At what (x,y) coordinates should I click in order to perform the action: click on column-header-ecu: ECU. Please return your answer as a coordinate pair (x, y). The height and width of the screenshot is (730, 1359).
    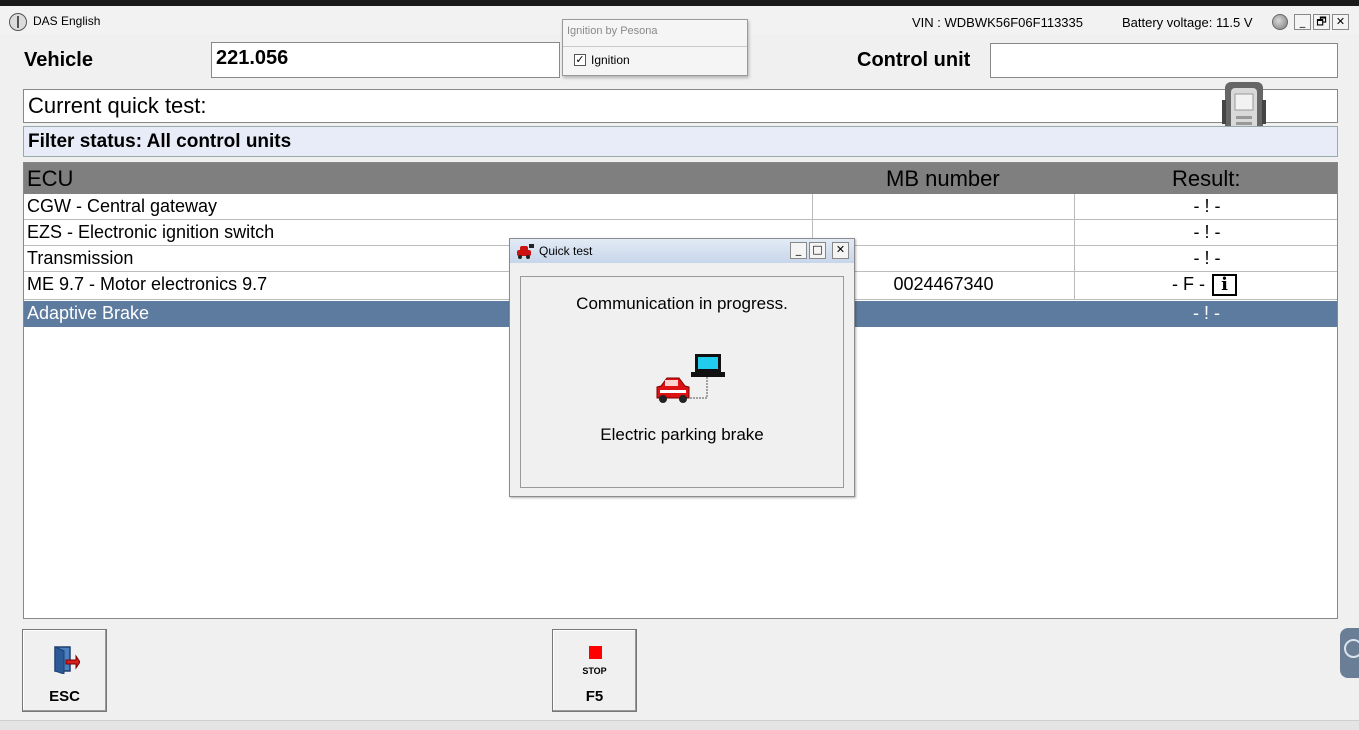
    Looking at the image, I should click on (50, 179).